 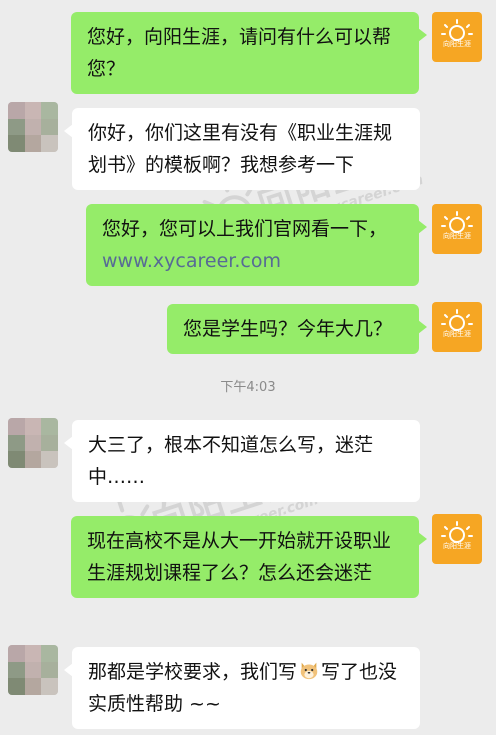 I want to click on message-text: 那都是学校要求，我们写, so click(x=193, y=672).